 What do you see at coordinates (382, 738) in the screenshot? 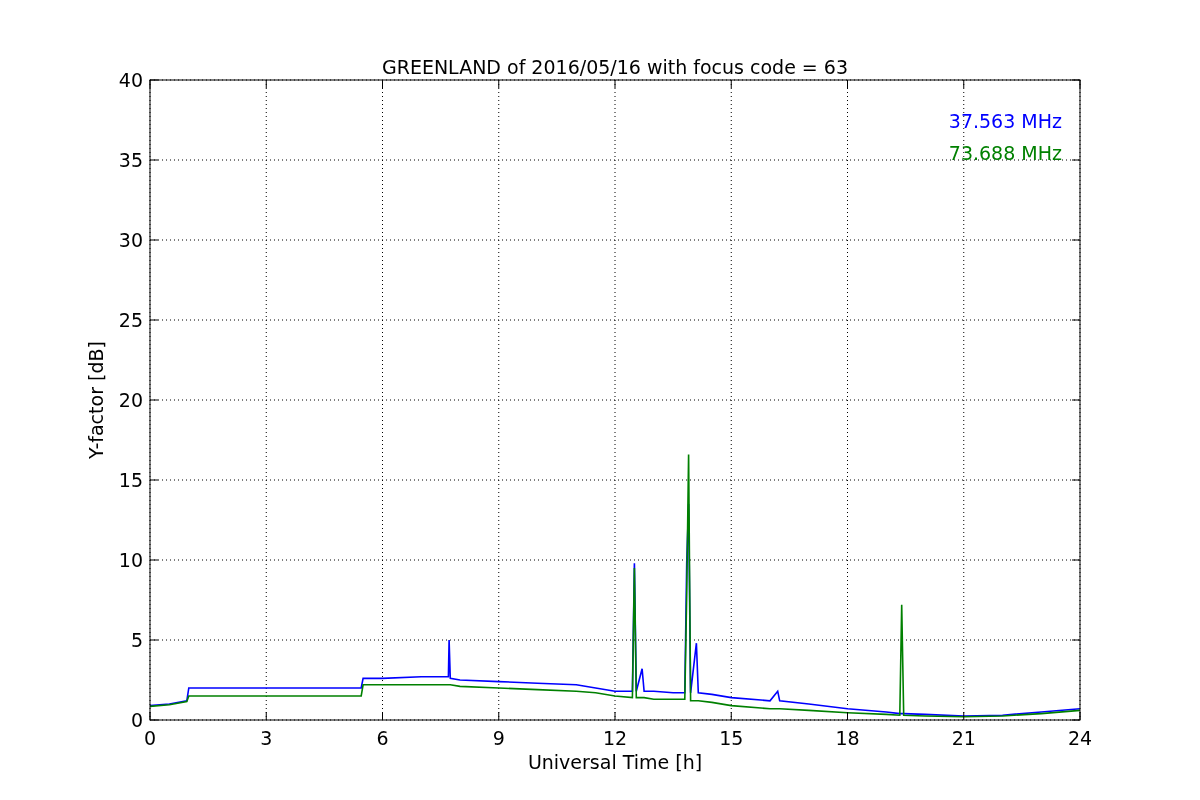
I see `x-tick-label: 6` at bounding box center [382, 738].